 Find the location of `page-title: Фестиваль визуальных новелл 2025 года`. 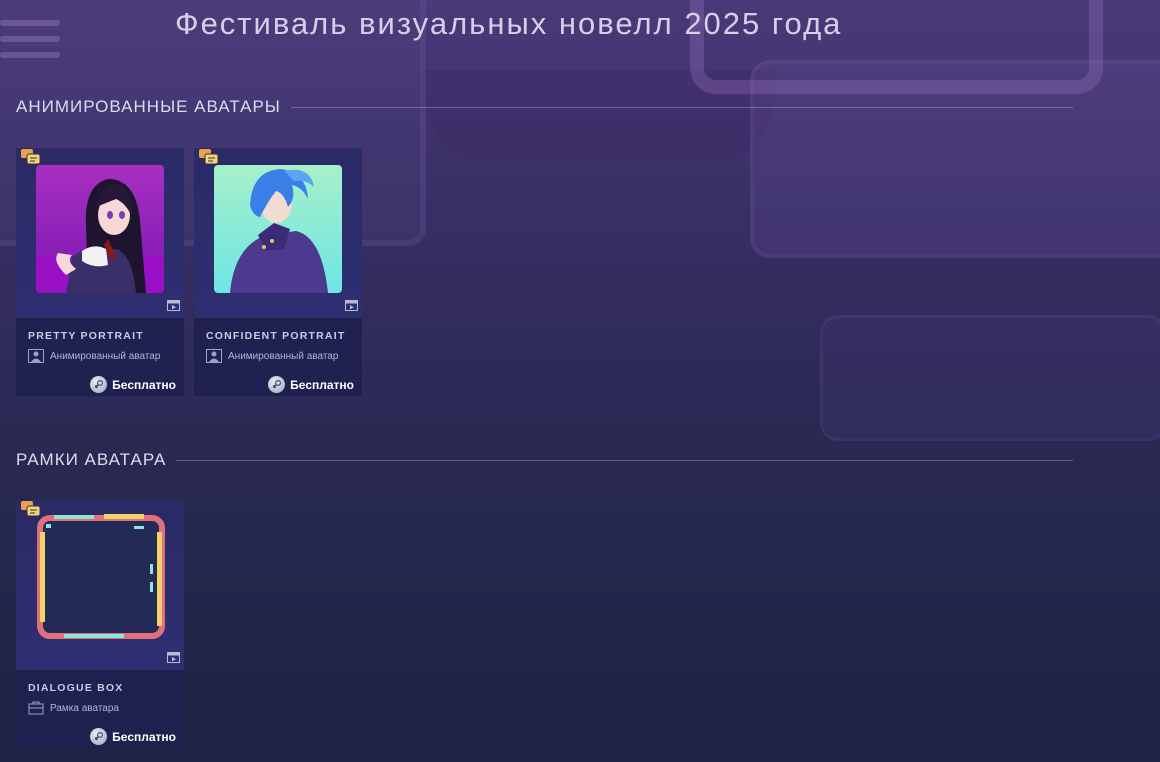

page-title: Фестиваль визуальных новелл 2025 года is located at coordinates (509, 23).